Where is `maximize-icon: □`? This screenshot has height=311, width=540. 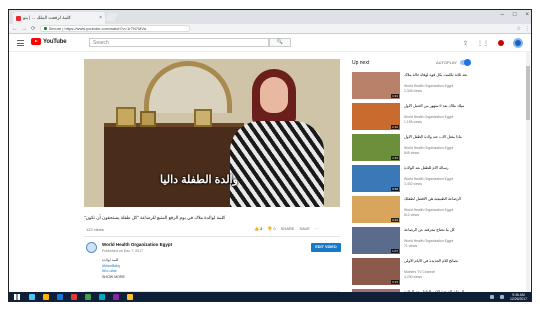
maximize-icon: □ is located at coordinates (515, 15).